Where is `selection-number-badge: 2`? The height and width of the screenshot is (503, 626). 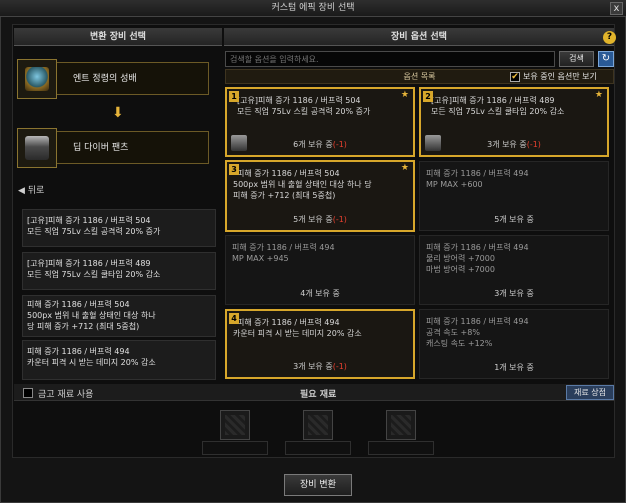 selection-number-badge: 2 is located at coordinates (428, 96).